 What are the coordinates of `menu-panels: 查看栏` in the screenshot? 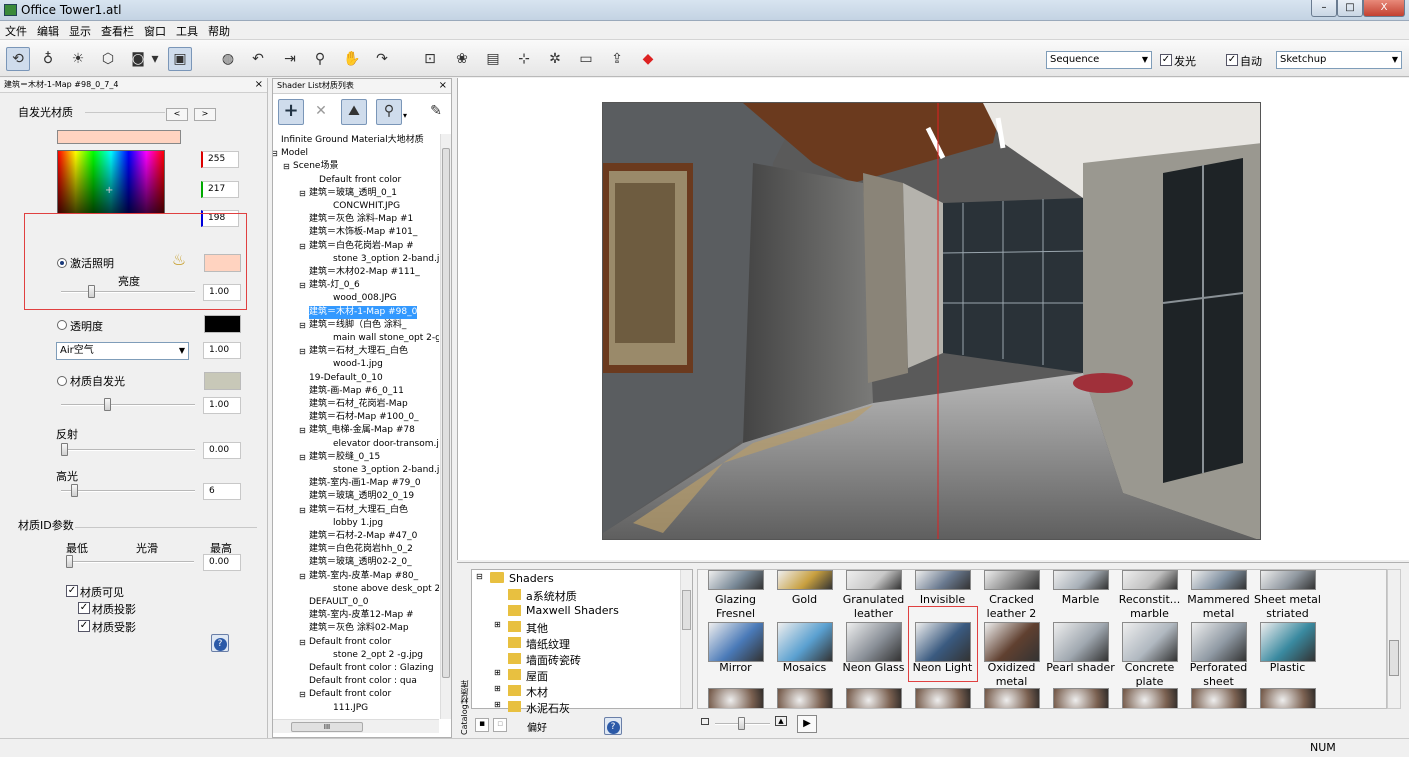 It's located at (117, 30).